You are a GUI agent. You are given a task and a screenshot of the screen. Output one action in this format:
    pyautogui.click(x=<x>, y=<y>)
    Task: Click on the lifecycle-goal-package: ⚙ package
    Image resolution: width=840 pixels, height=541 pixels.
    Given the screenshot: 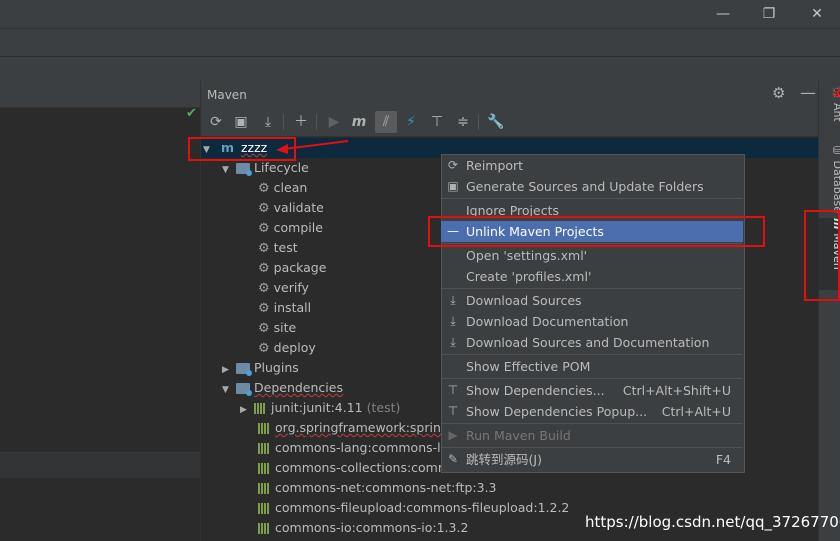 What is the action you would take?
    pyautogui.click(x=292, y=268)
    